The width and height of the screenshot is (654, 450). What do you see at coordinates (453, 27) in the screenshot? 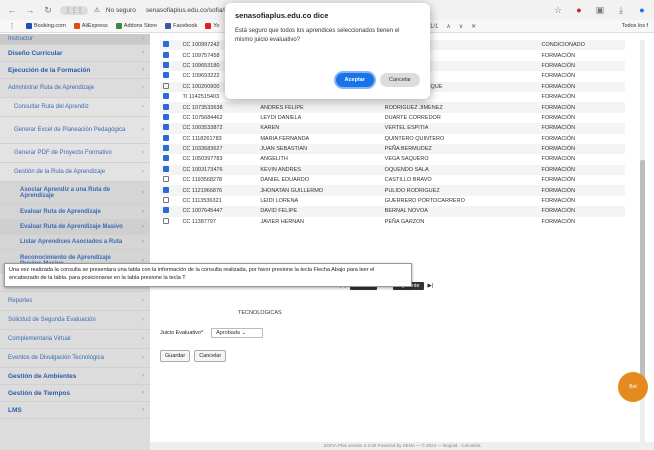
I see `find-bar: 1/1 ∧ ∨ ✕` at bounding box center [453, 27].